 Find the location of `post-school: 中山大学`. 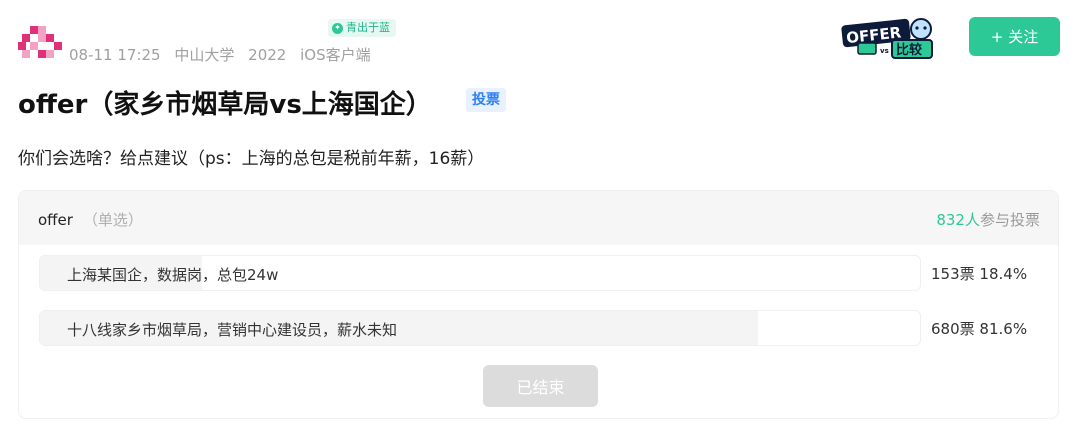

post-school: 中山大学 is located at coordinates (204, 55).